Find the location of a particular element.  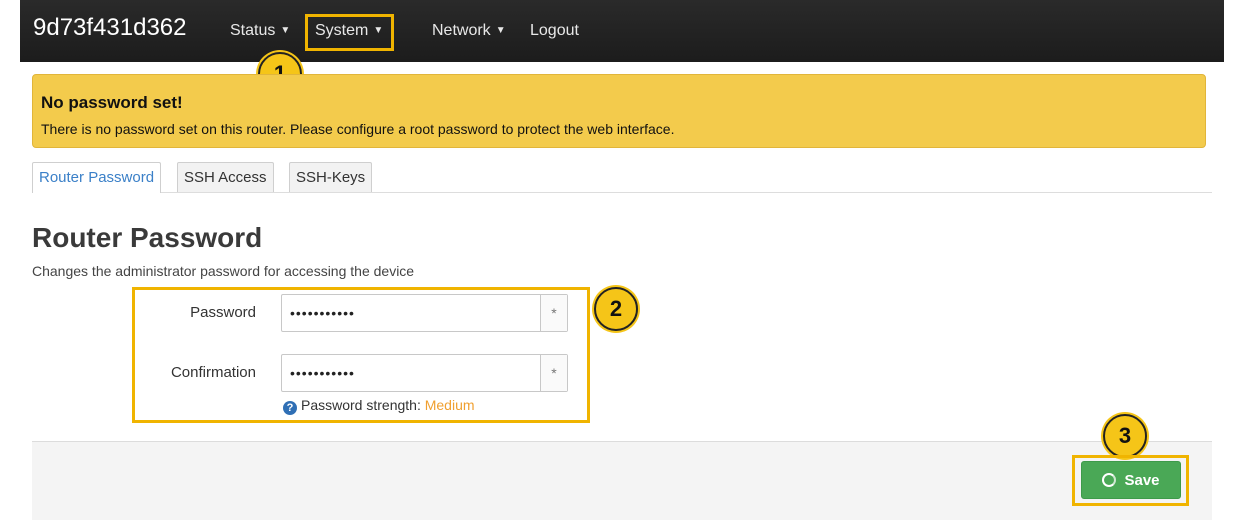

confirmation-label: Confirmation is located at coordinates (213, 372).